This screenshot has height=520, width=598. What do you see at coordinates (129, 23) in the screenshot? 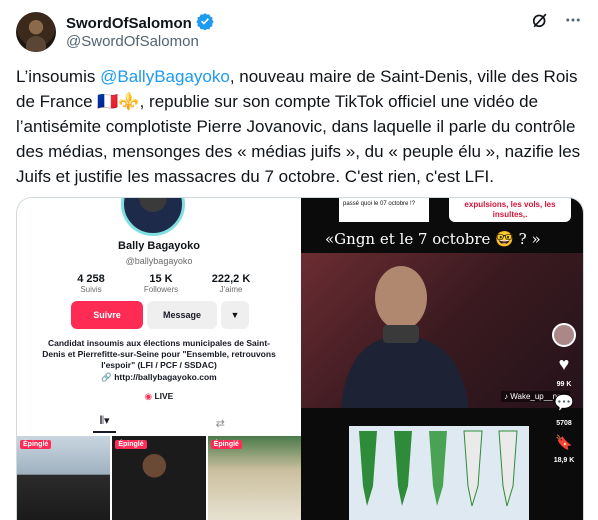
I see `display-name: SwordOfSalomon` at bounding box center [129, 23].